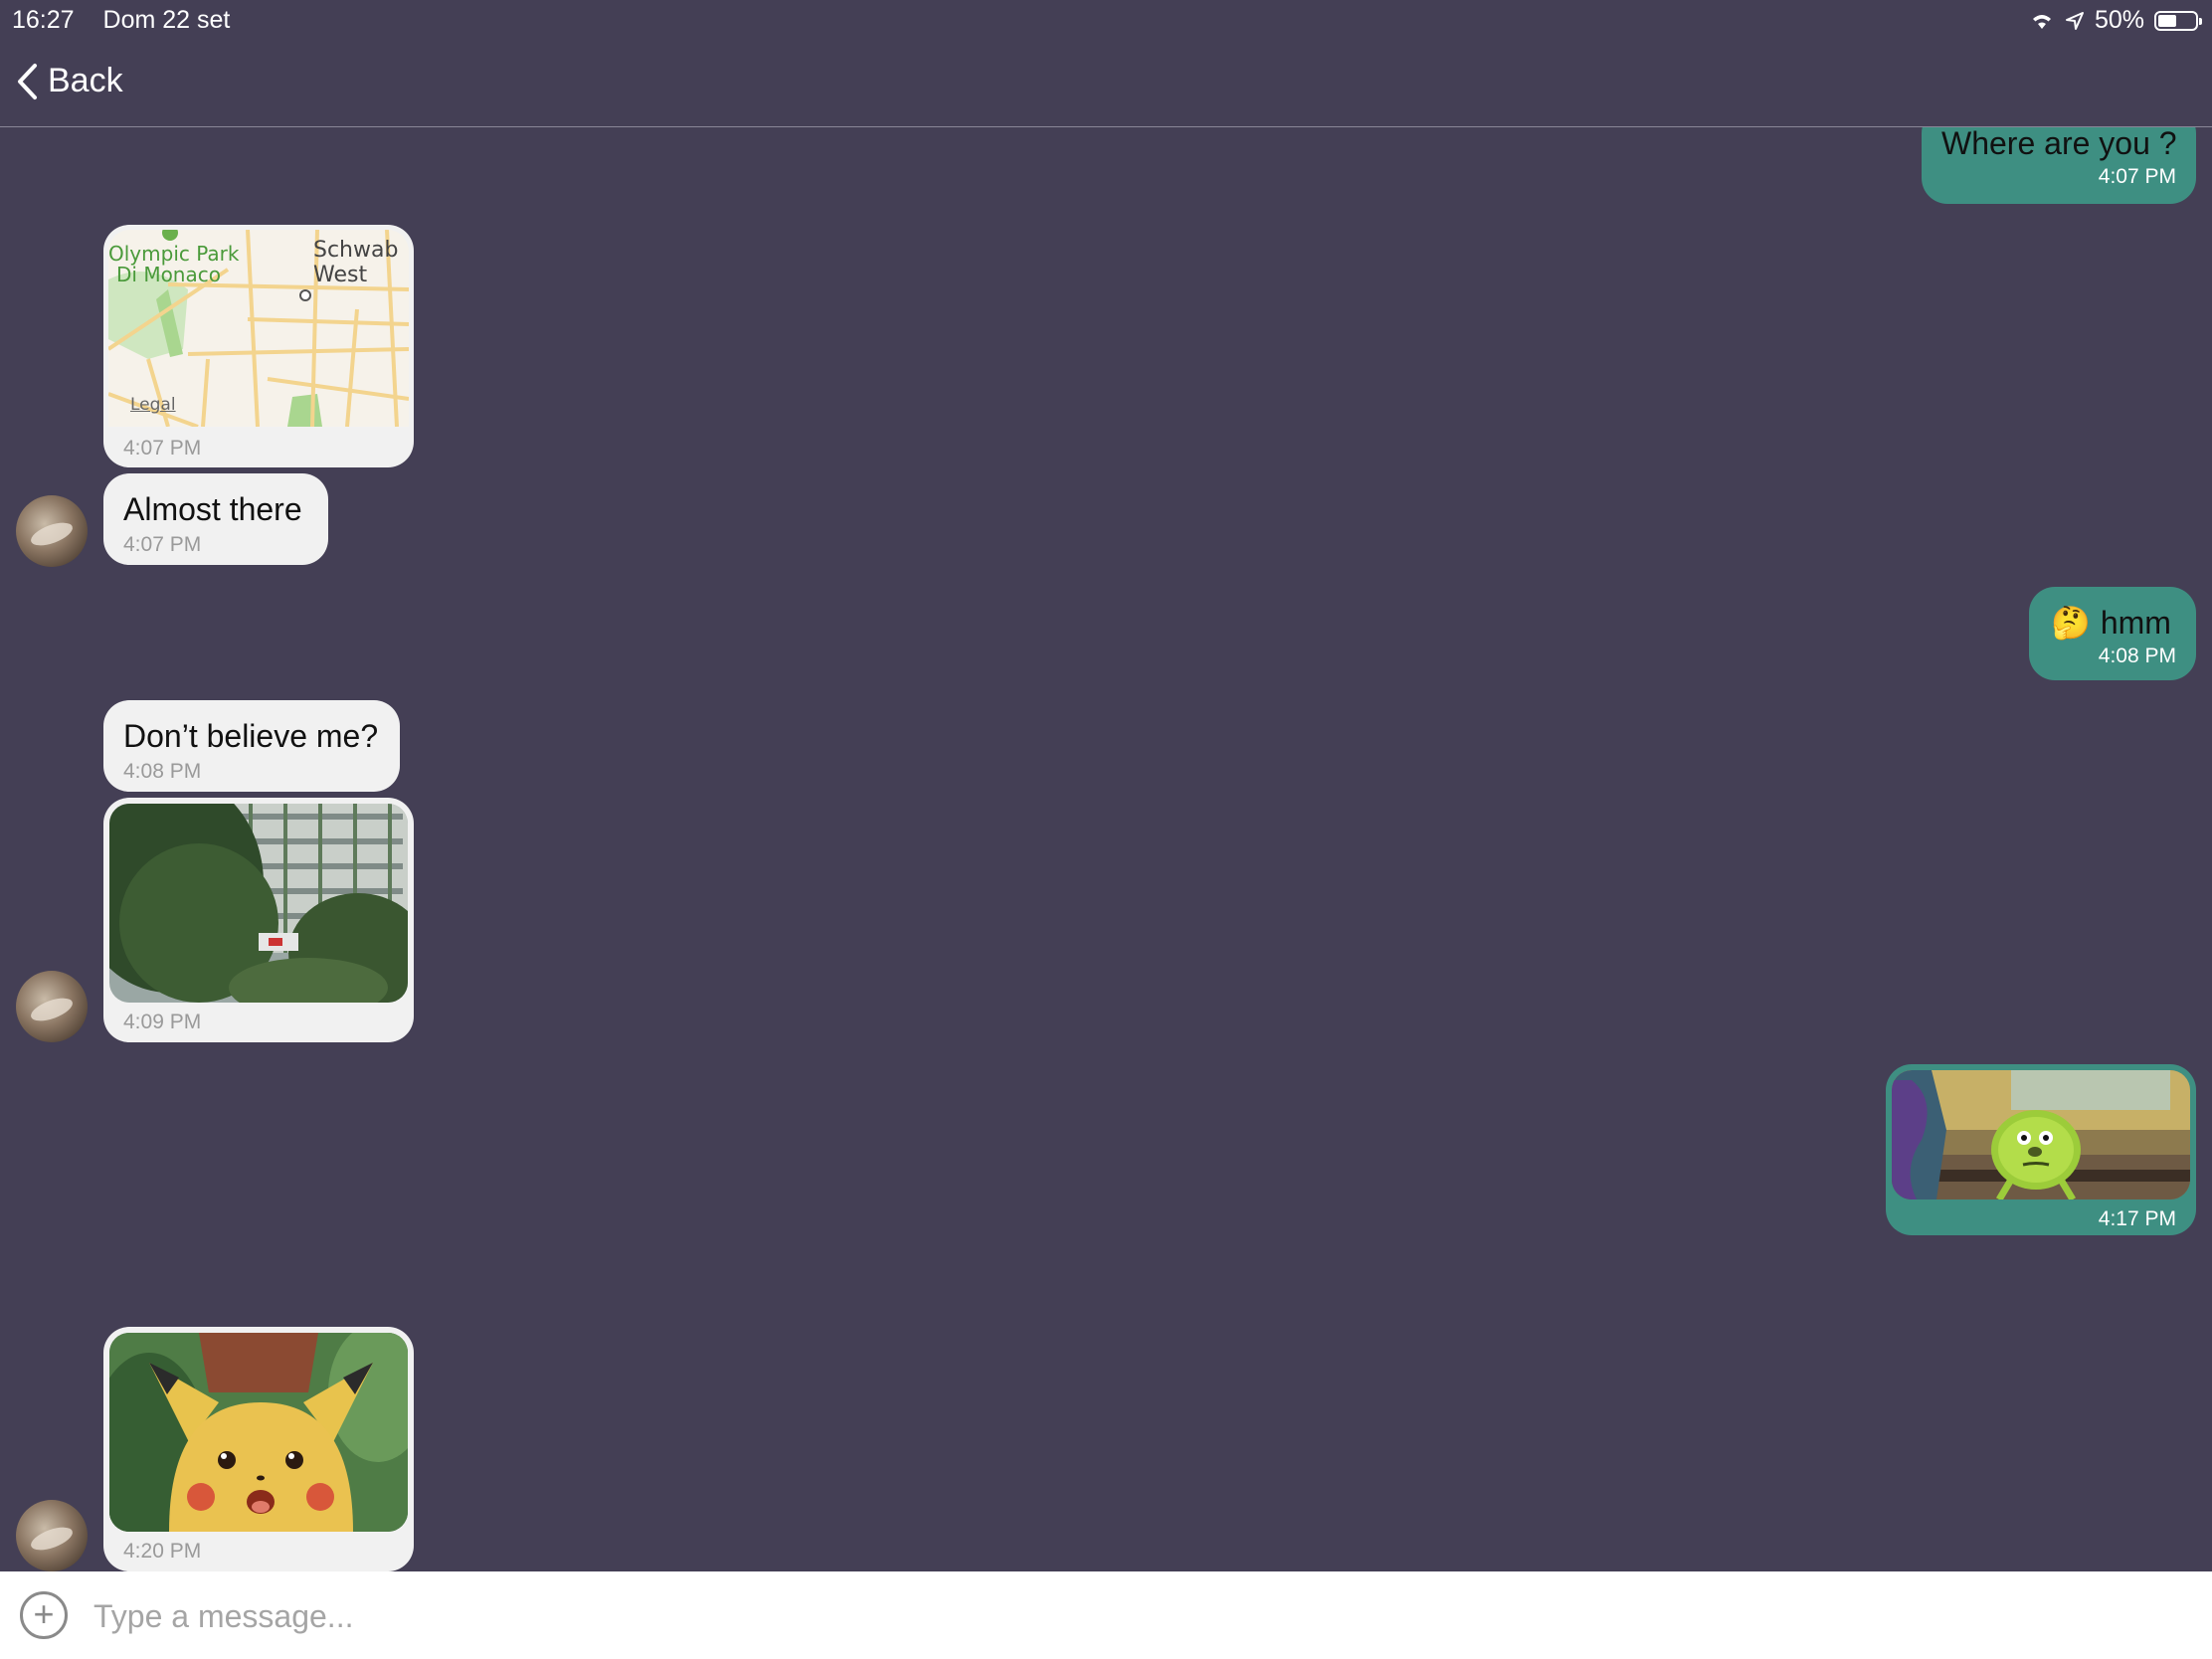 This screenshot has height=1659, width=2212. I want to click on message-bubble-image: 4:17 PM, so click(2041, 1149).